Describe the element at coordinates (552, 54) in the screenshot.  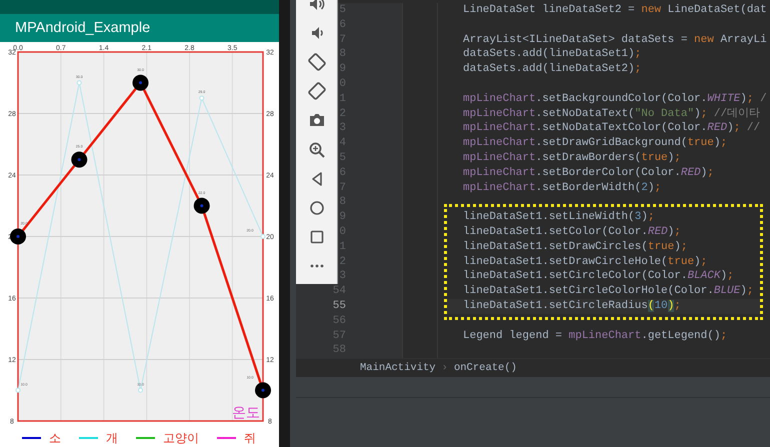
I see `code-line: dataSets.add(lineDataSet1);` at that location.